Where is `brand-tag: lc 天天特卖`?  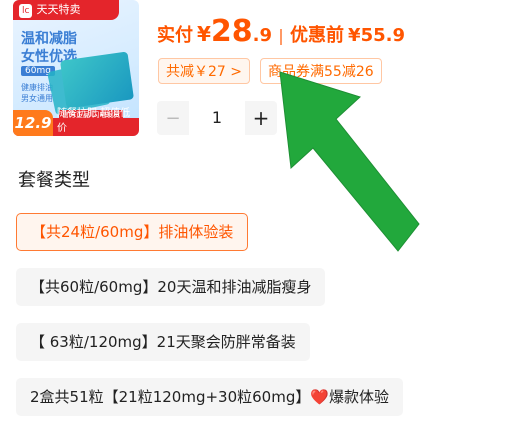 brand-tag: lc 天天特卖 is located at coordinates (66, 10).